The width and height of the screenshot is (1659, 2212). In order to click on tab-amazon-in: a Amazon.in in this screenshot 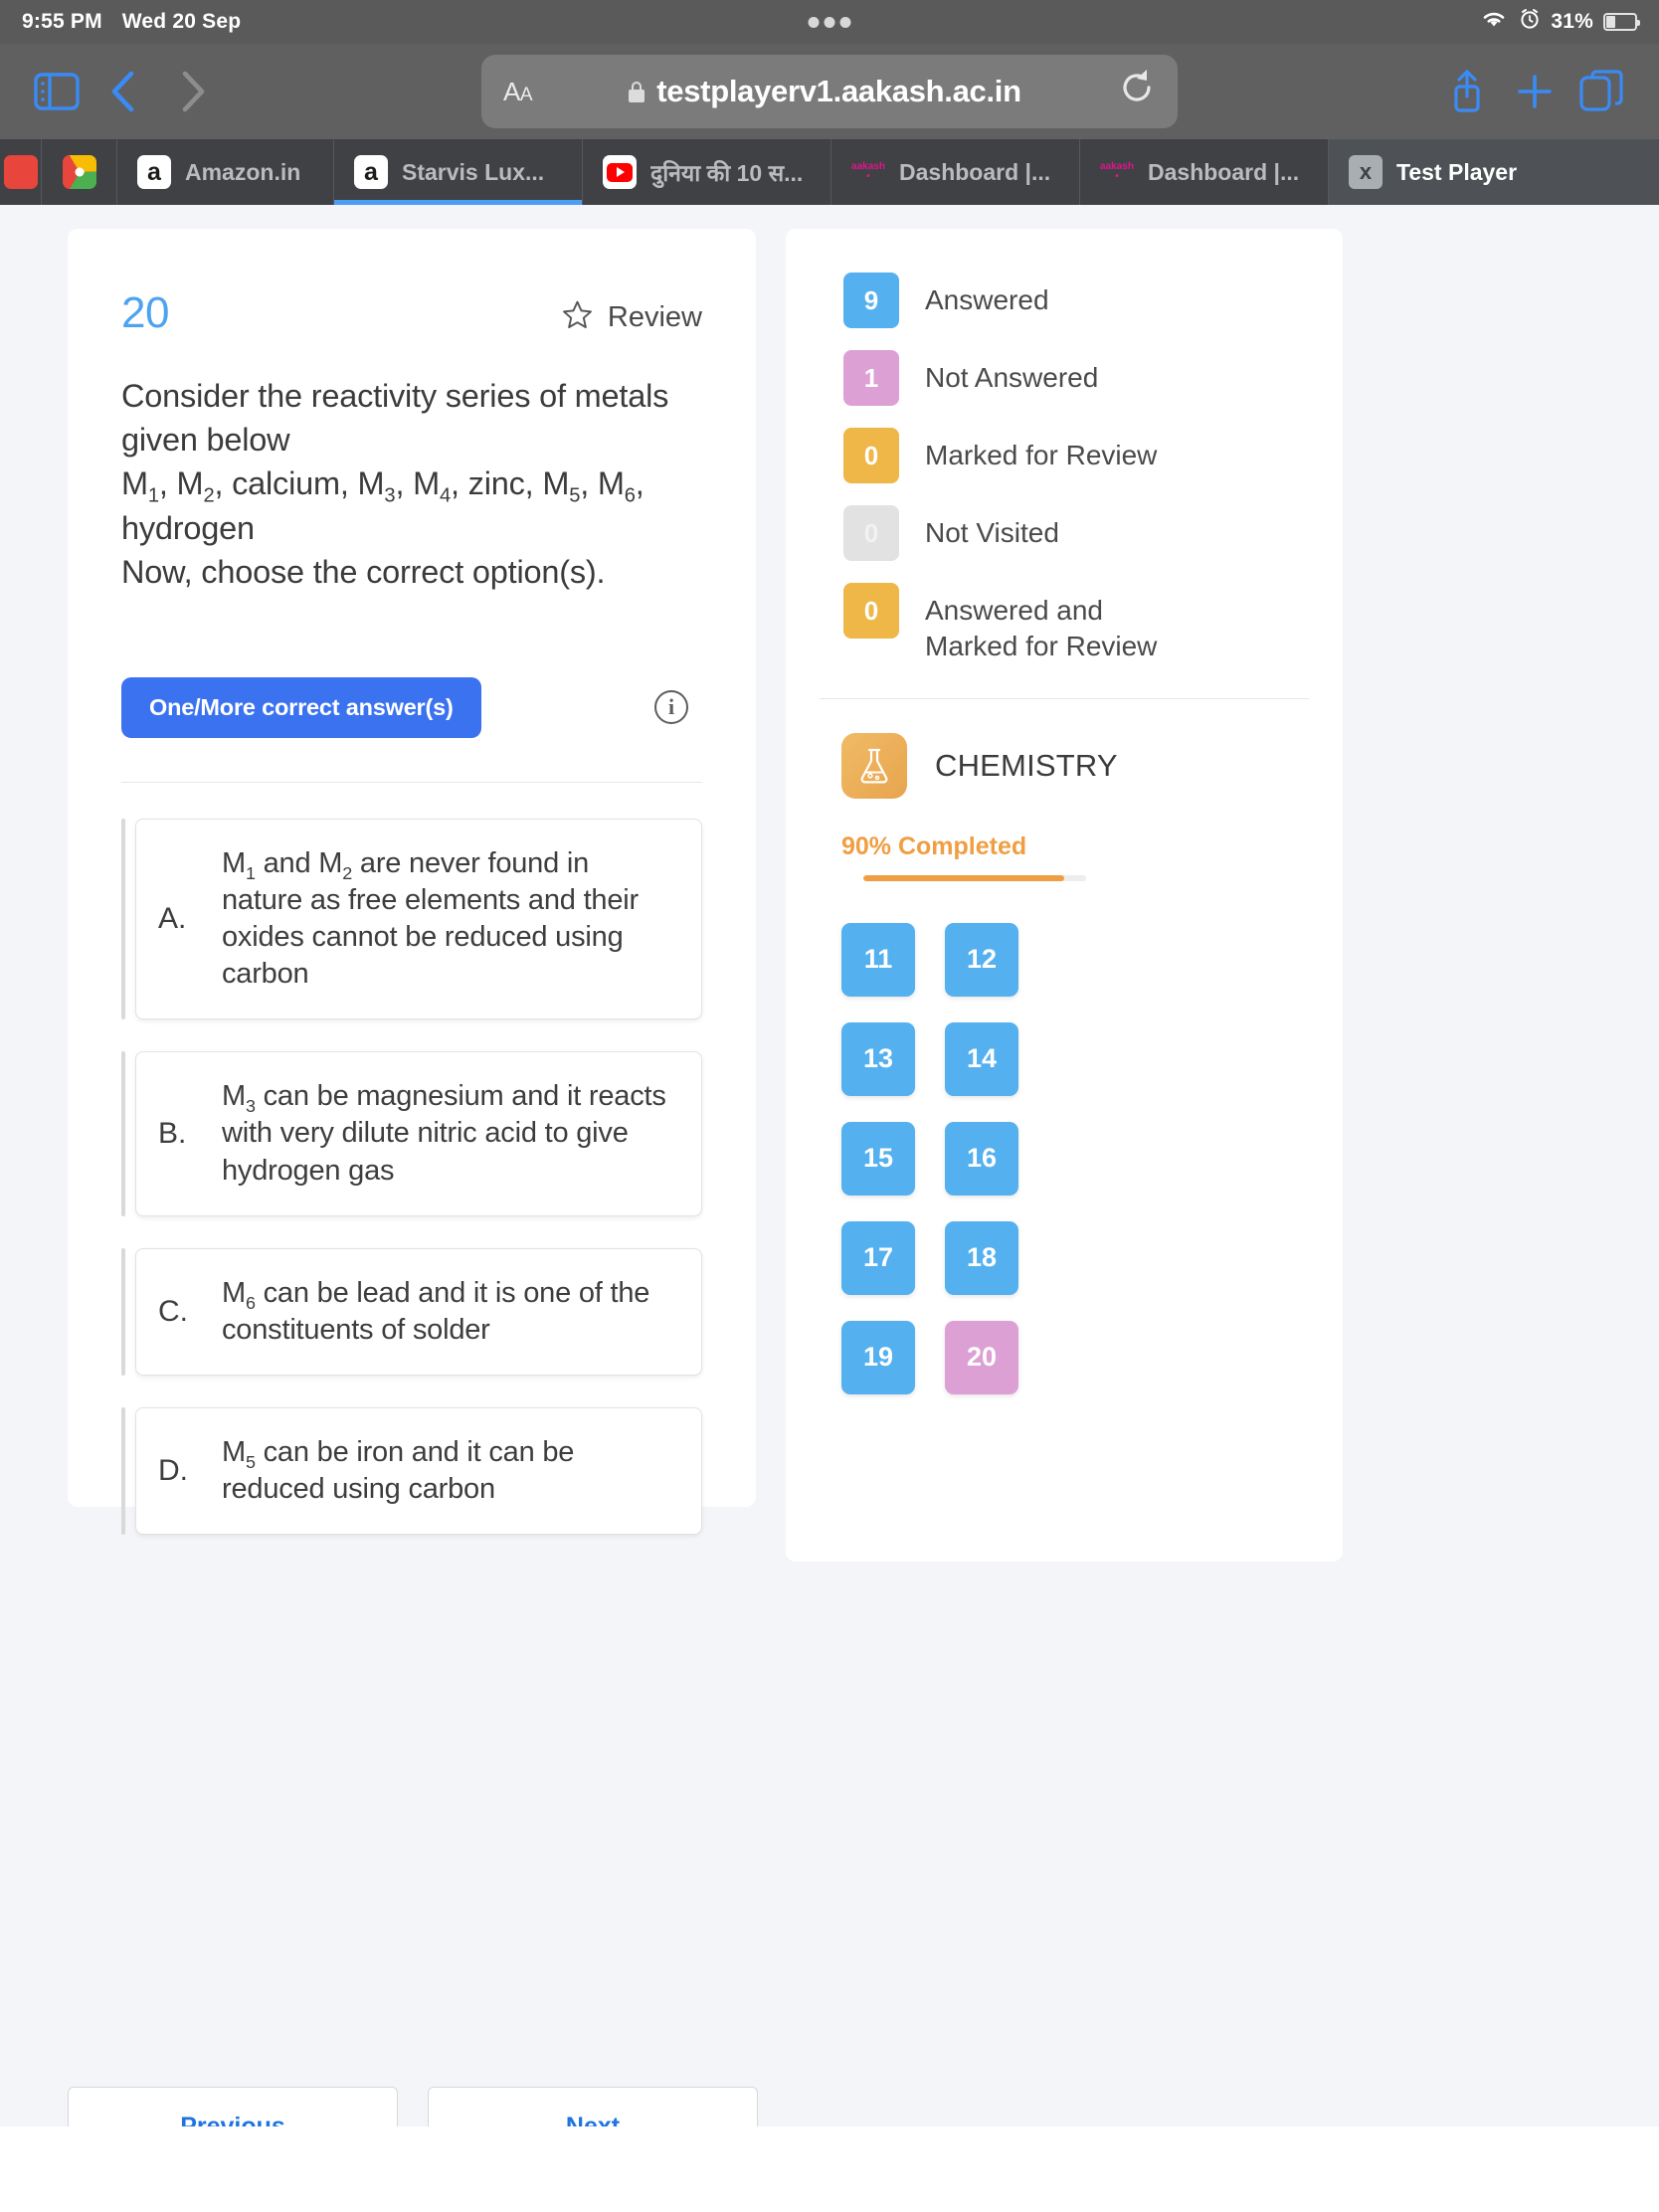, I will do `click(225, 172)`.